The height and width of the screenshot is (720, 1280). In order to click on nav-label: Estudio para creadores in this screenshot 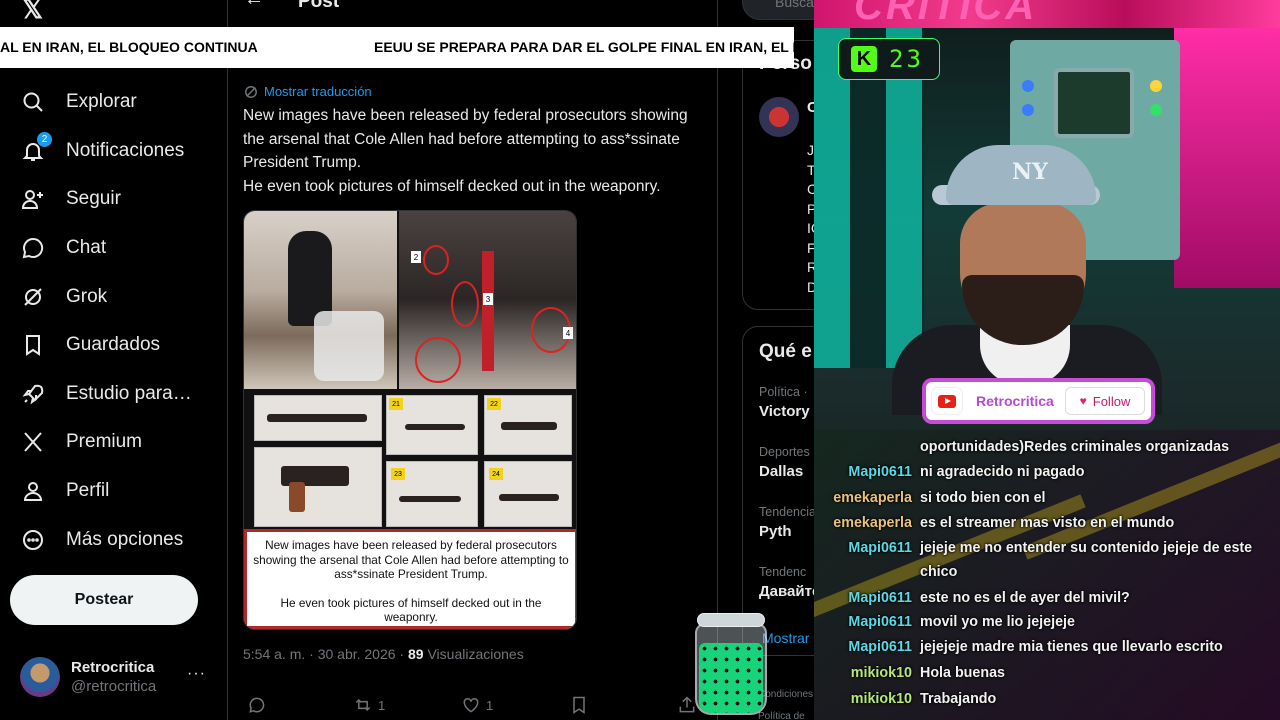, I will do `click(130, 393)`.